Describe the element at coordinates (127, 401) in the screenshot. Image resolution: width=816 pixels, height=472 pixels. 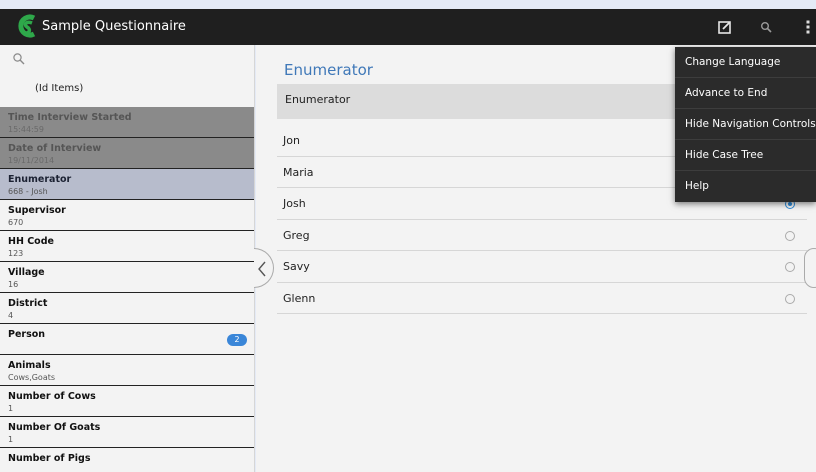
I see `tree-item-number-of-cows: Number of Cows 1` at that location.